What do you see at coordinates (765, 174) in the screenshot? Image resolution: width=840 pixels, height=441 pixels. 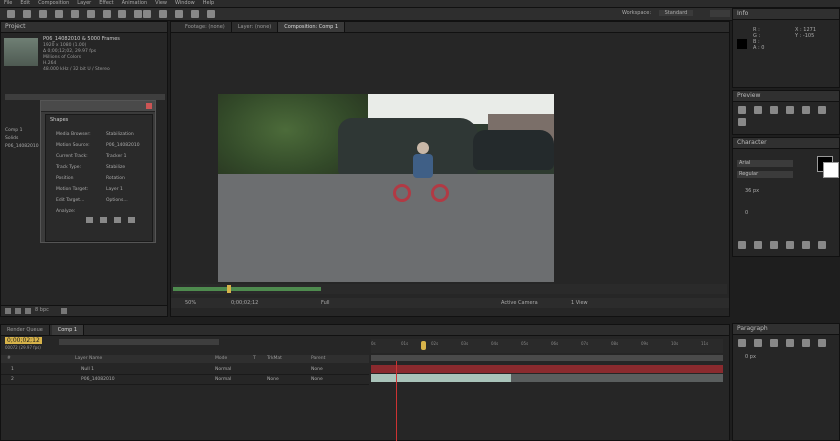 I see `font-style-select: Regular` at bounding box center [765, 174].